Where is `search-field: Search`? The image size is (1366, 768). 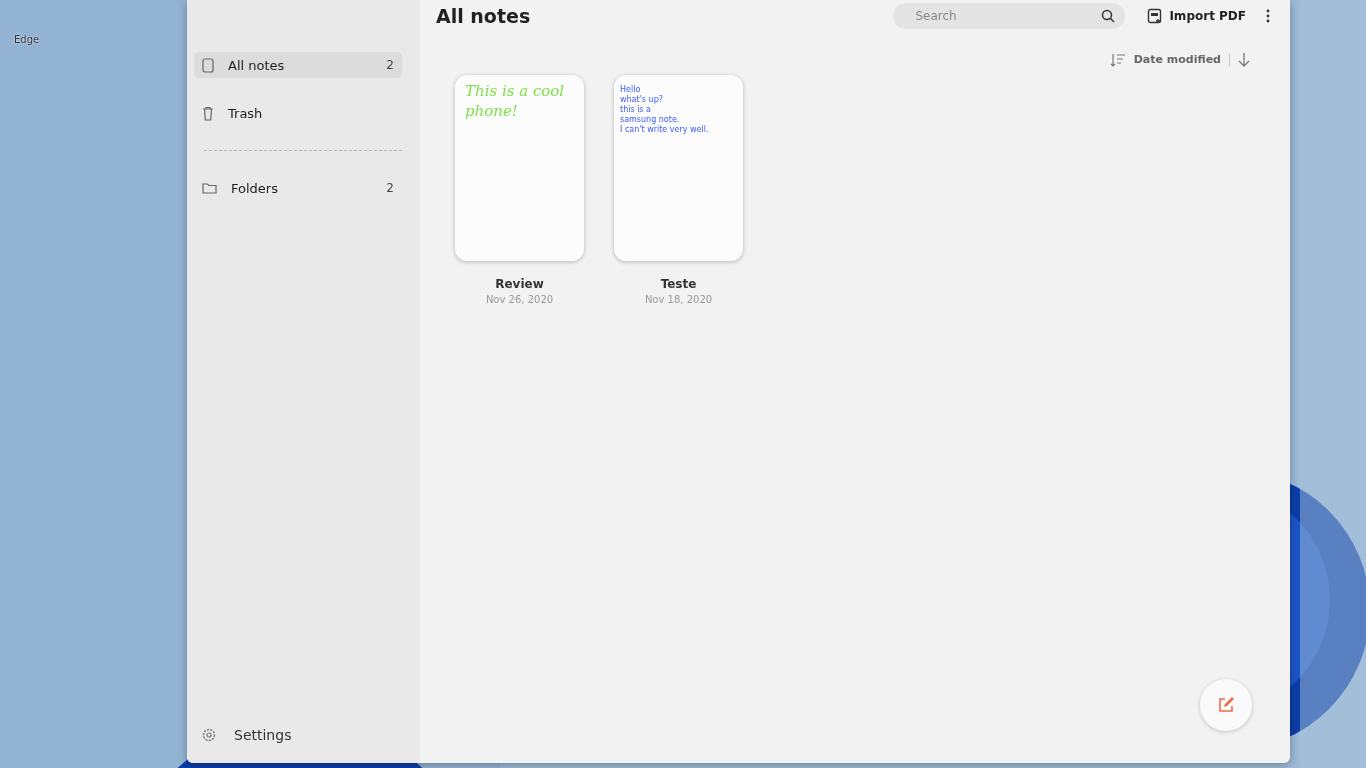 search-field: Search is located at coordinates (1009, 16).